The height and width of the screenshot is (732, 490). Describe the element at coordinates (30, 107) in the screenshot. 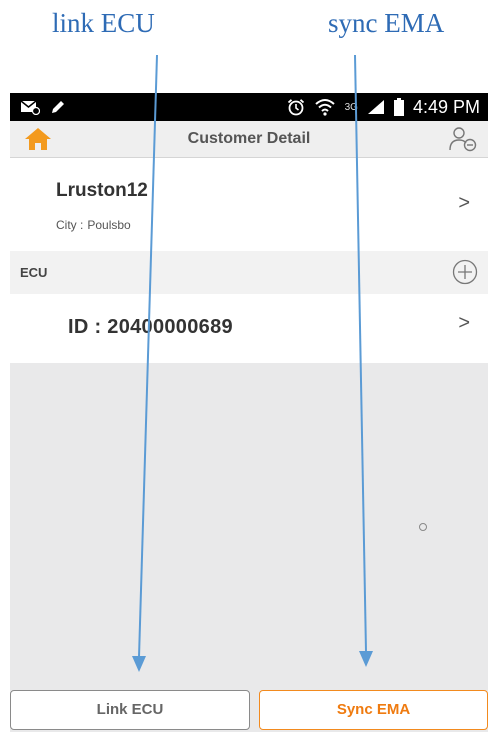

I see `email-icon` at that location.